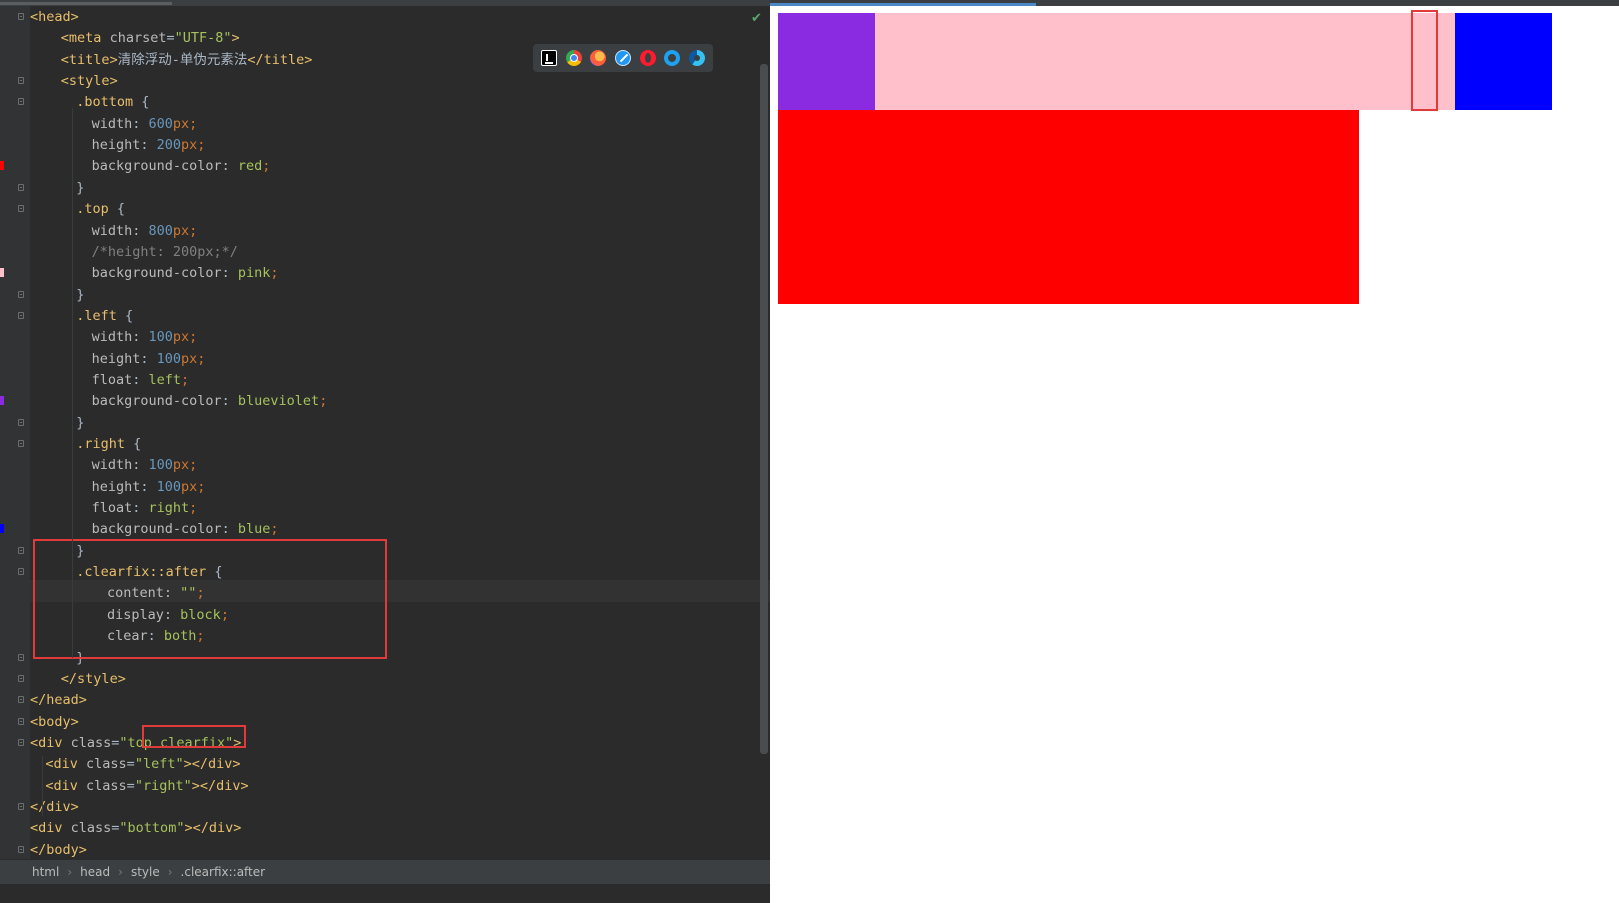  What do you see at coordinates (903, 4) in the screenshot?
I see `preview-load-indicator` at bounding box center [903, 4].